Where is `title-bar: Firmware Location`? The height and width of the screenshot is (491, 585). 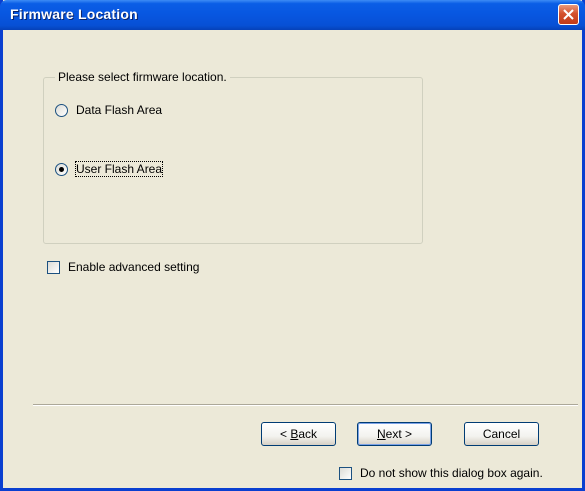
title-bar: Firmware Location is located at coordinates (292, 15).